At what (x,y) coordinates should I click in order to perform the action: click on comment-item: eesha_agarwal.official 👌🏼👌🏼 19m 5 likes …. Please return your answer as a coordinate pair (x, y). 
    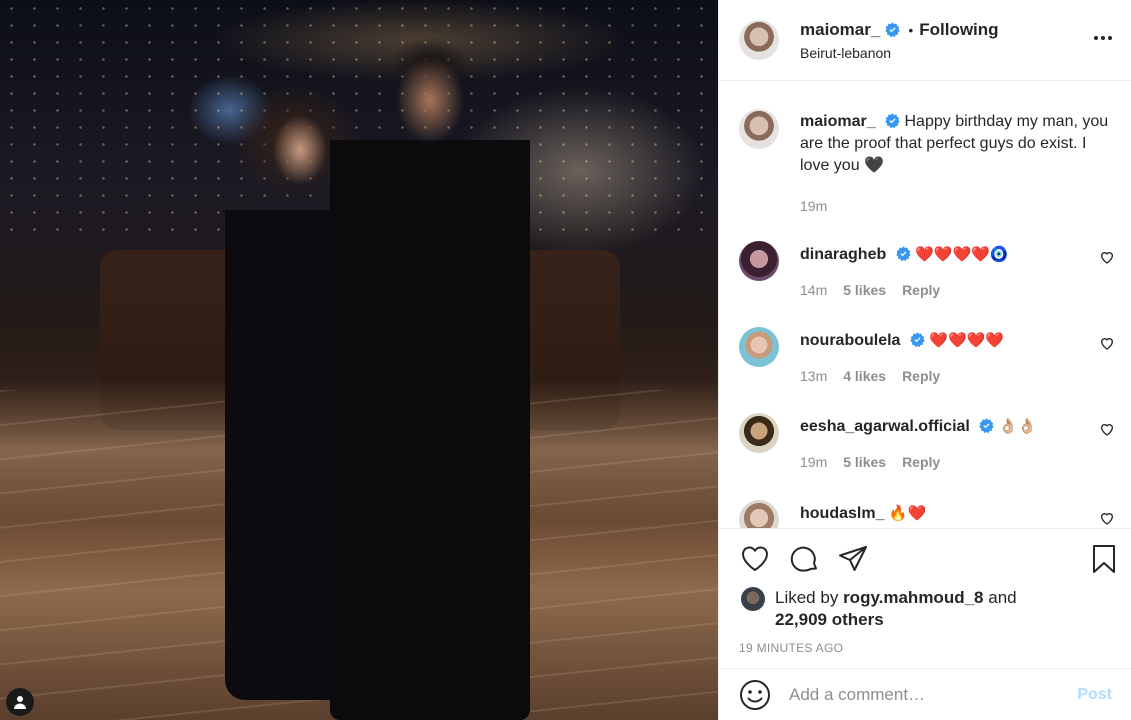
    Looking at the image, I should click on (927, 443).